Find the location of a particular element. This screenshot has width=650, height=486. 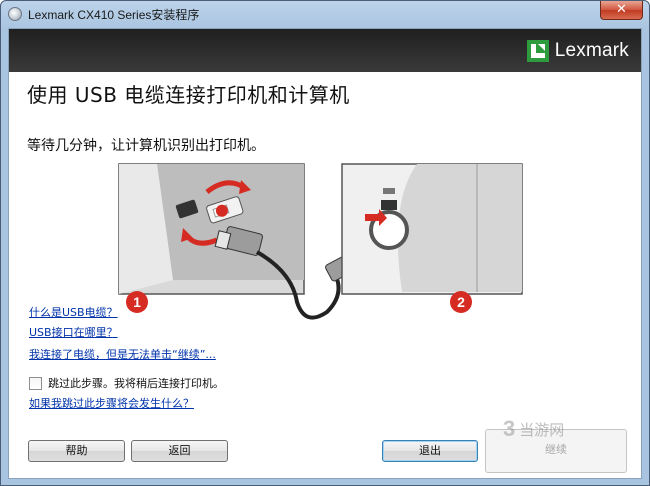

help-button: 帮助 is located at coordinates (76, 451).